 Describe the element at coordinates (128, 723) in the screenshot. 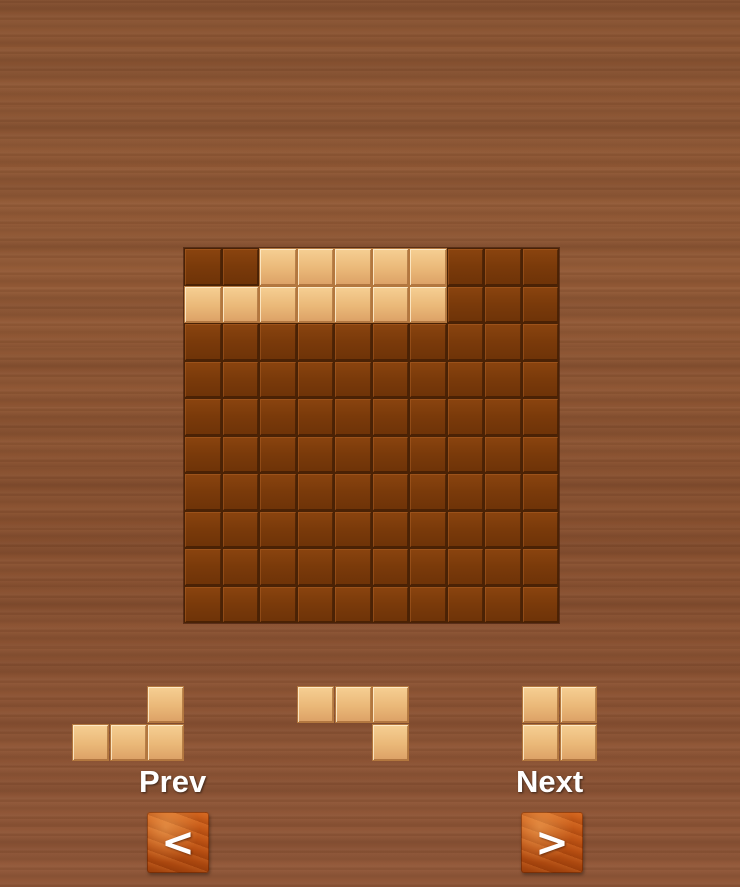

I see `piece-l-shape` at that location.